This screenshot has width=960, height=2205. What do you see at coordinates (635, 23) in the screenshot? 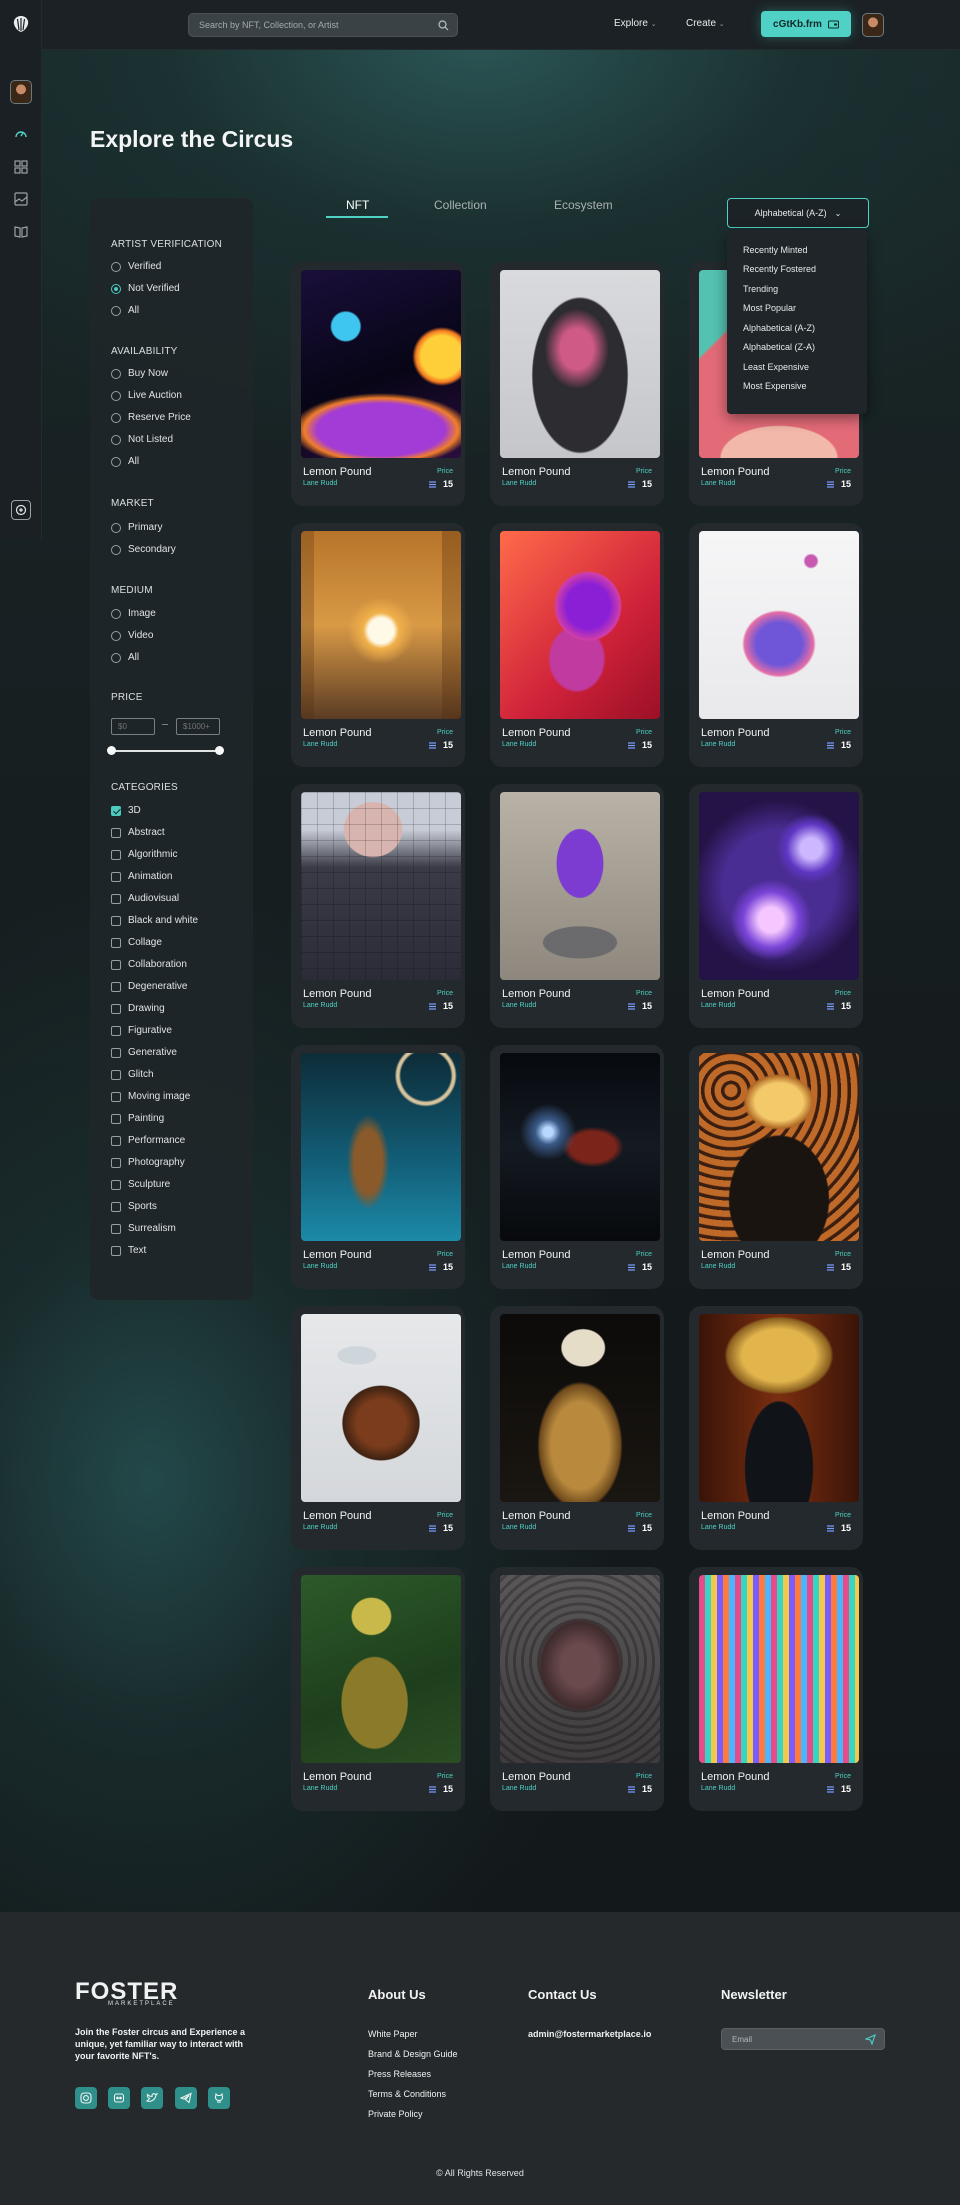
I see `explore-menu: Explore ⌄` at bounding box center [635, 23].